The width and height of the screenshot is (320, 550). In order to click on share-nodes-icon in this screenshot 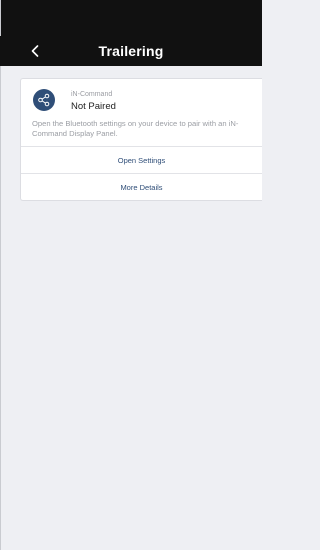, I will do `click(44, 100)`.